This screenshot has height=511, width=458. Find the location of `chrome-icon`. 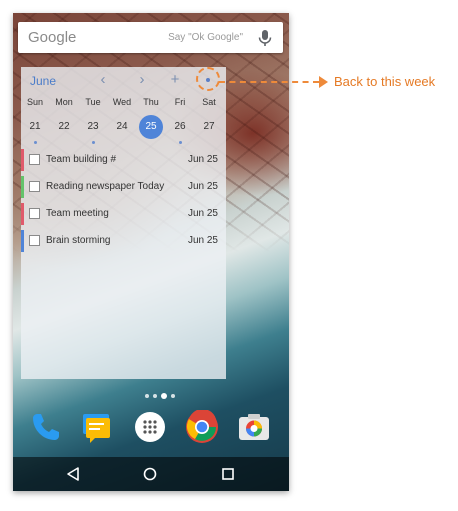

chrome-icon is located at coordinates (202, 427).